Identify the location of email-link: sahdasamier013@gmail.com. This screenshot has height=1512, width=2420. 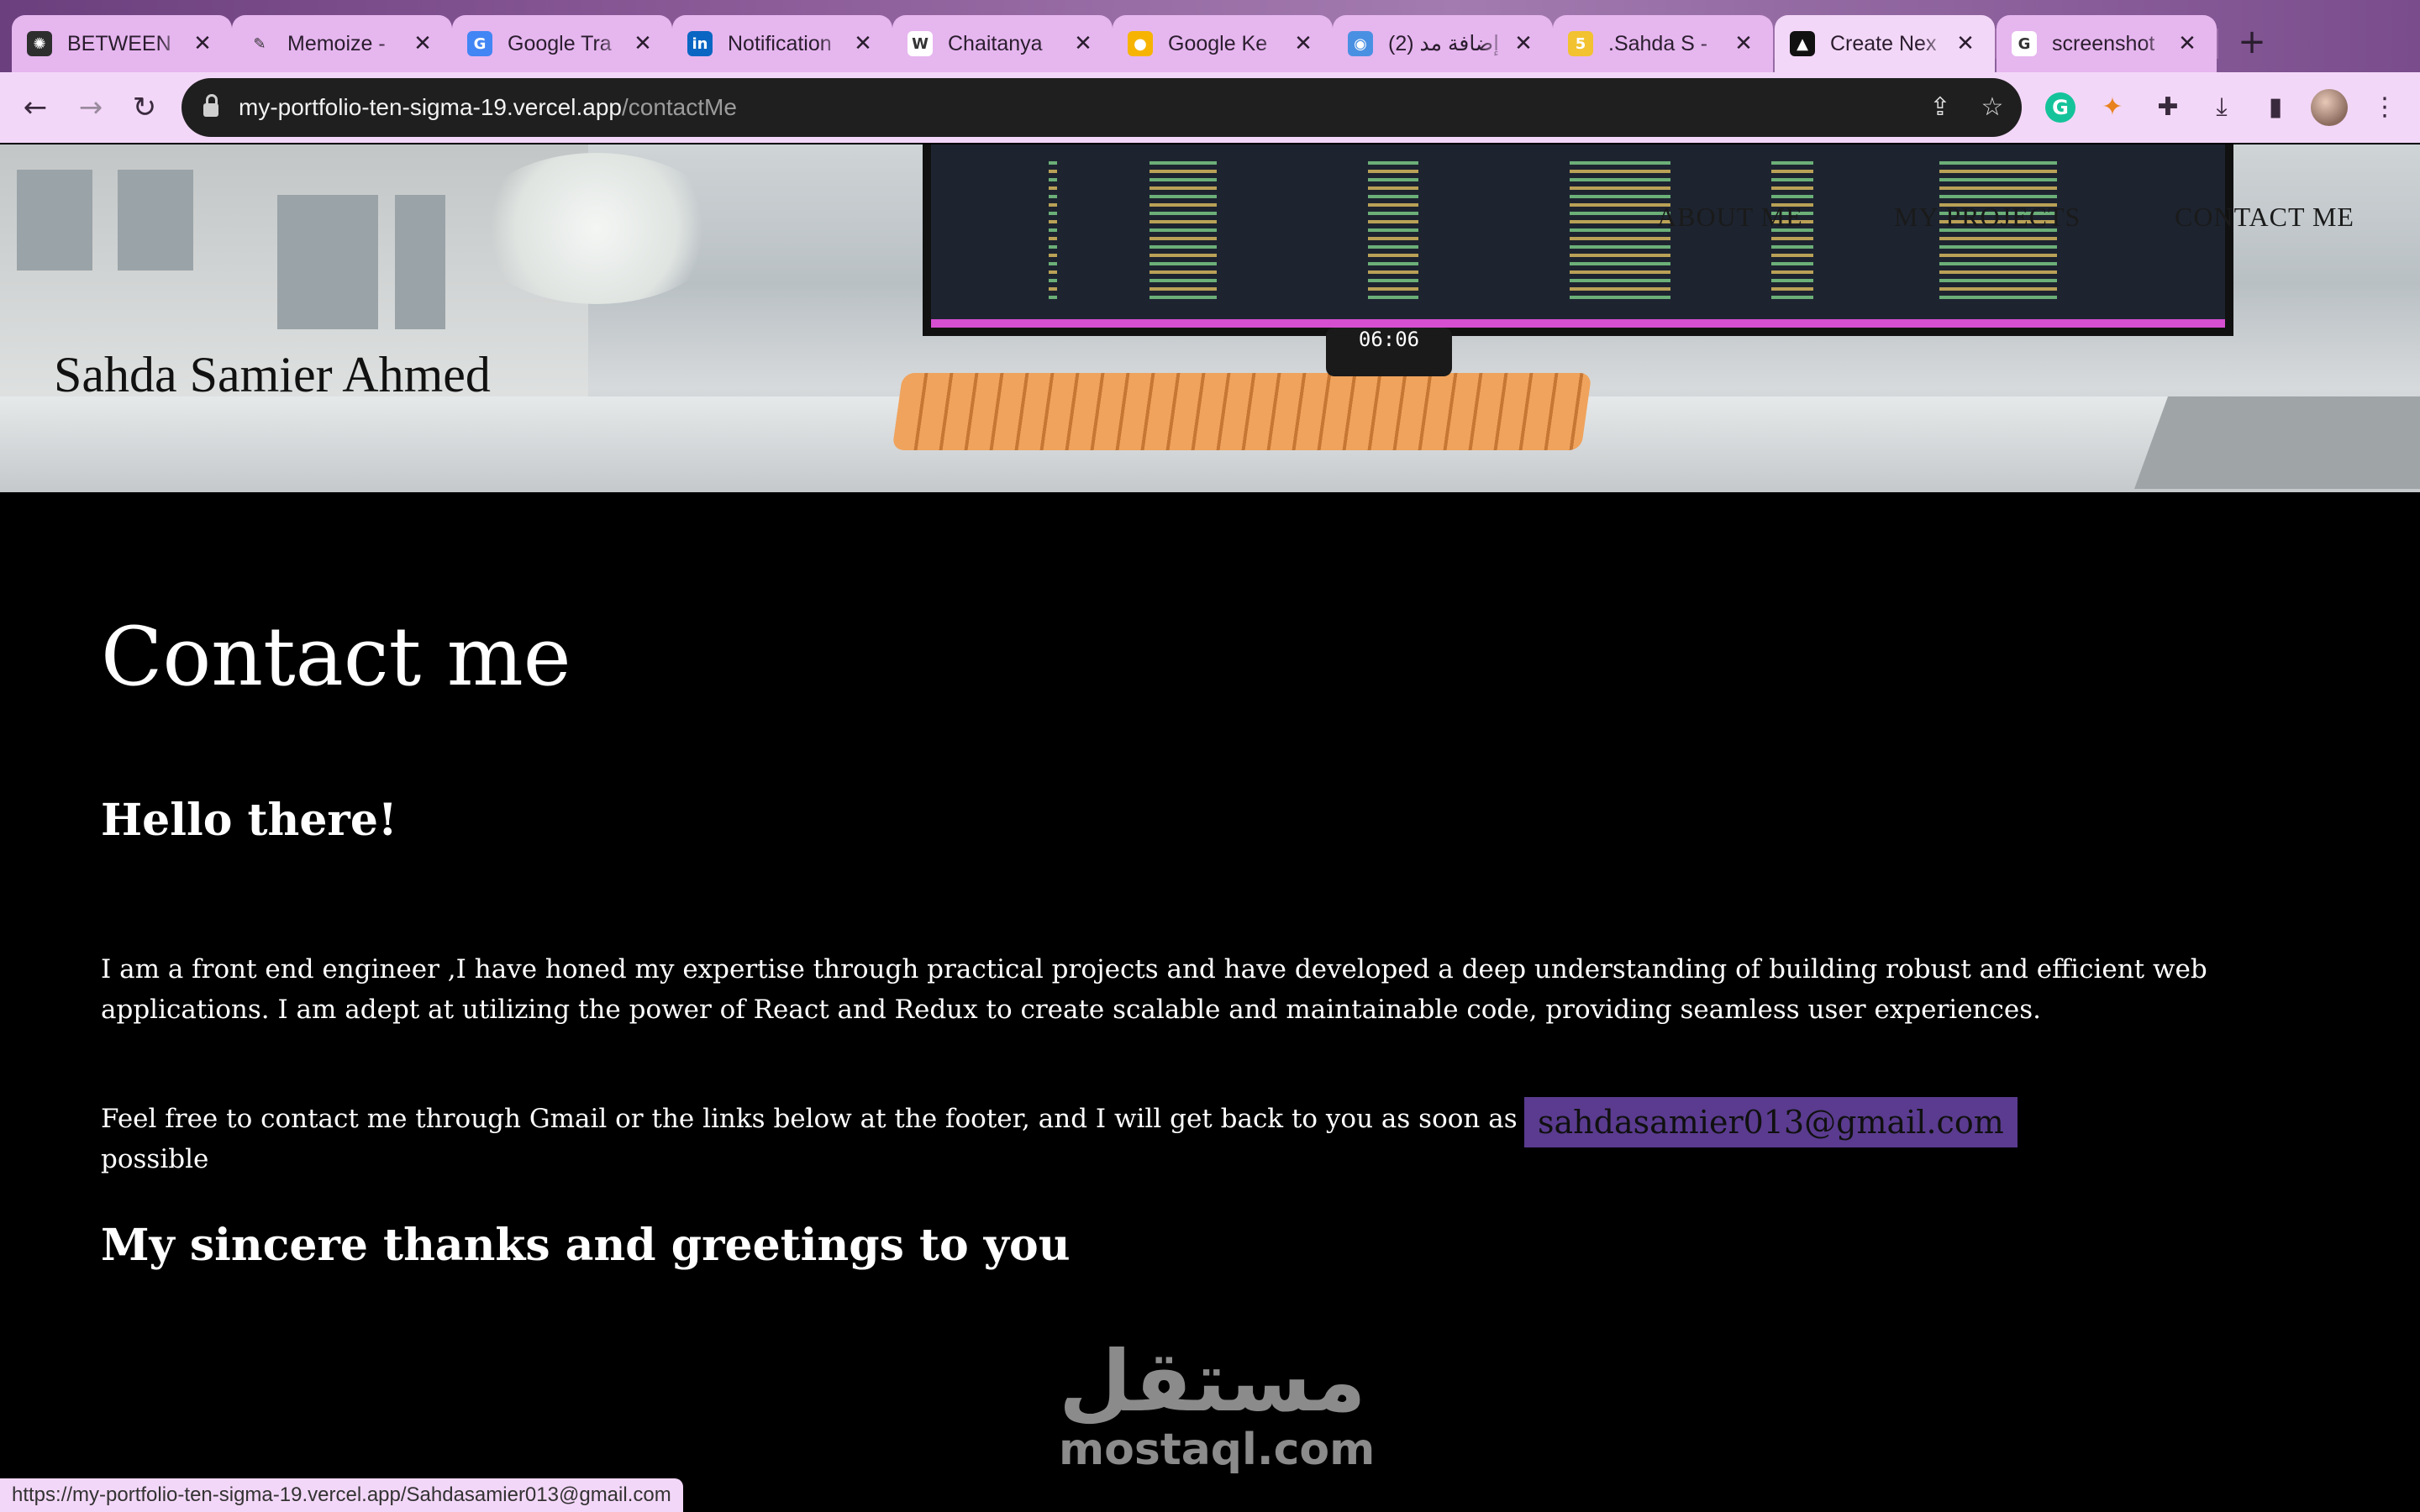
(1771, 1122).